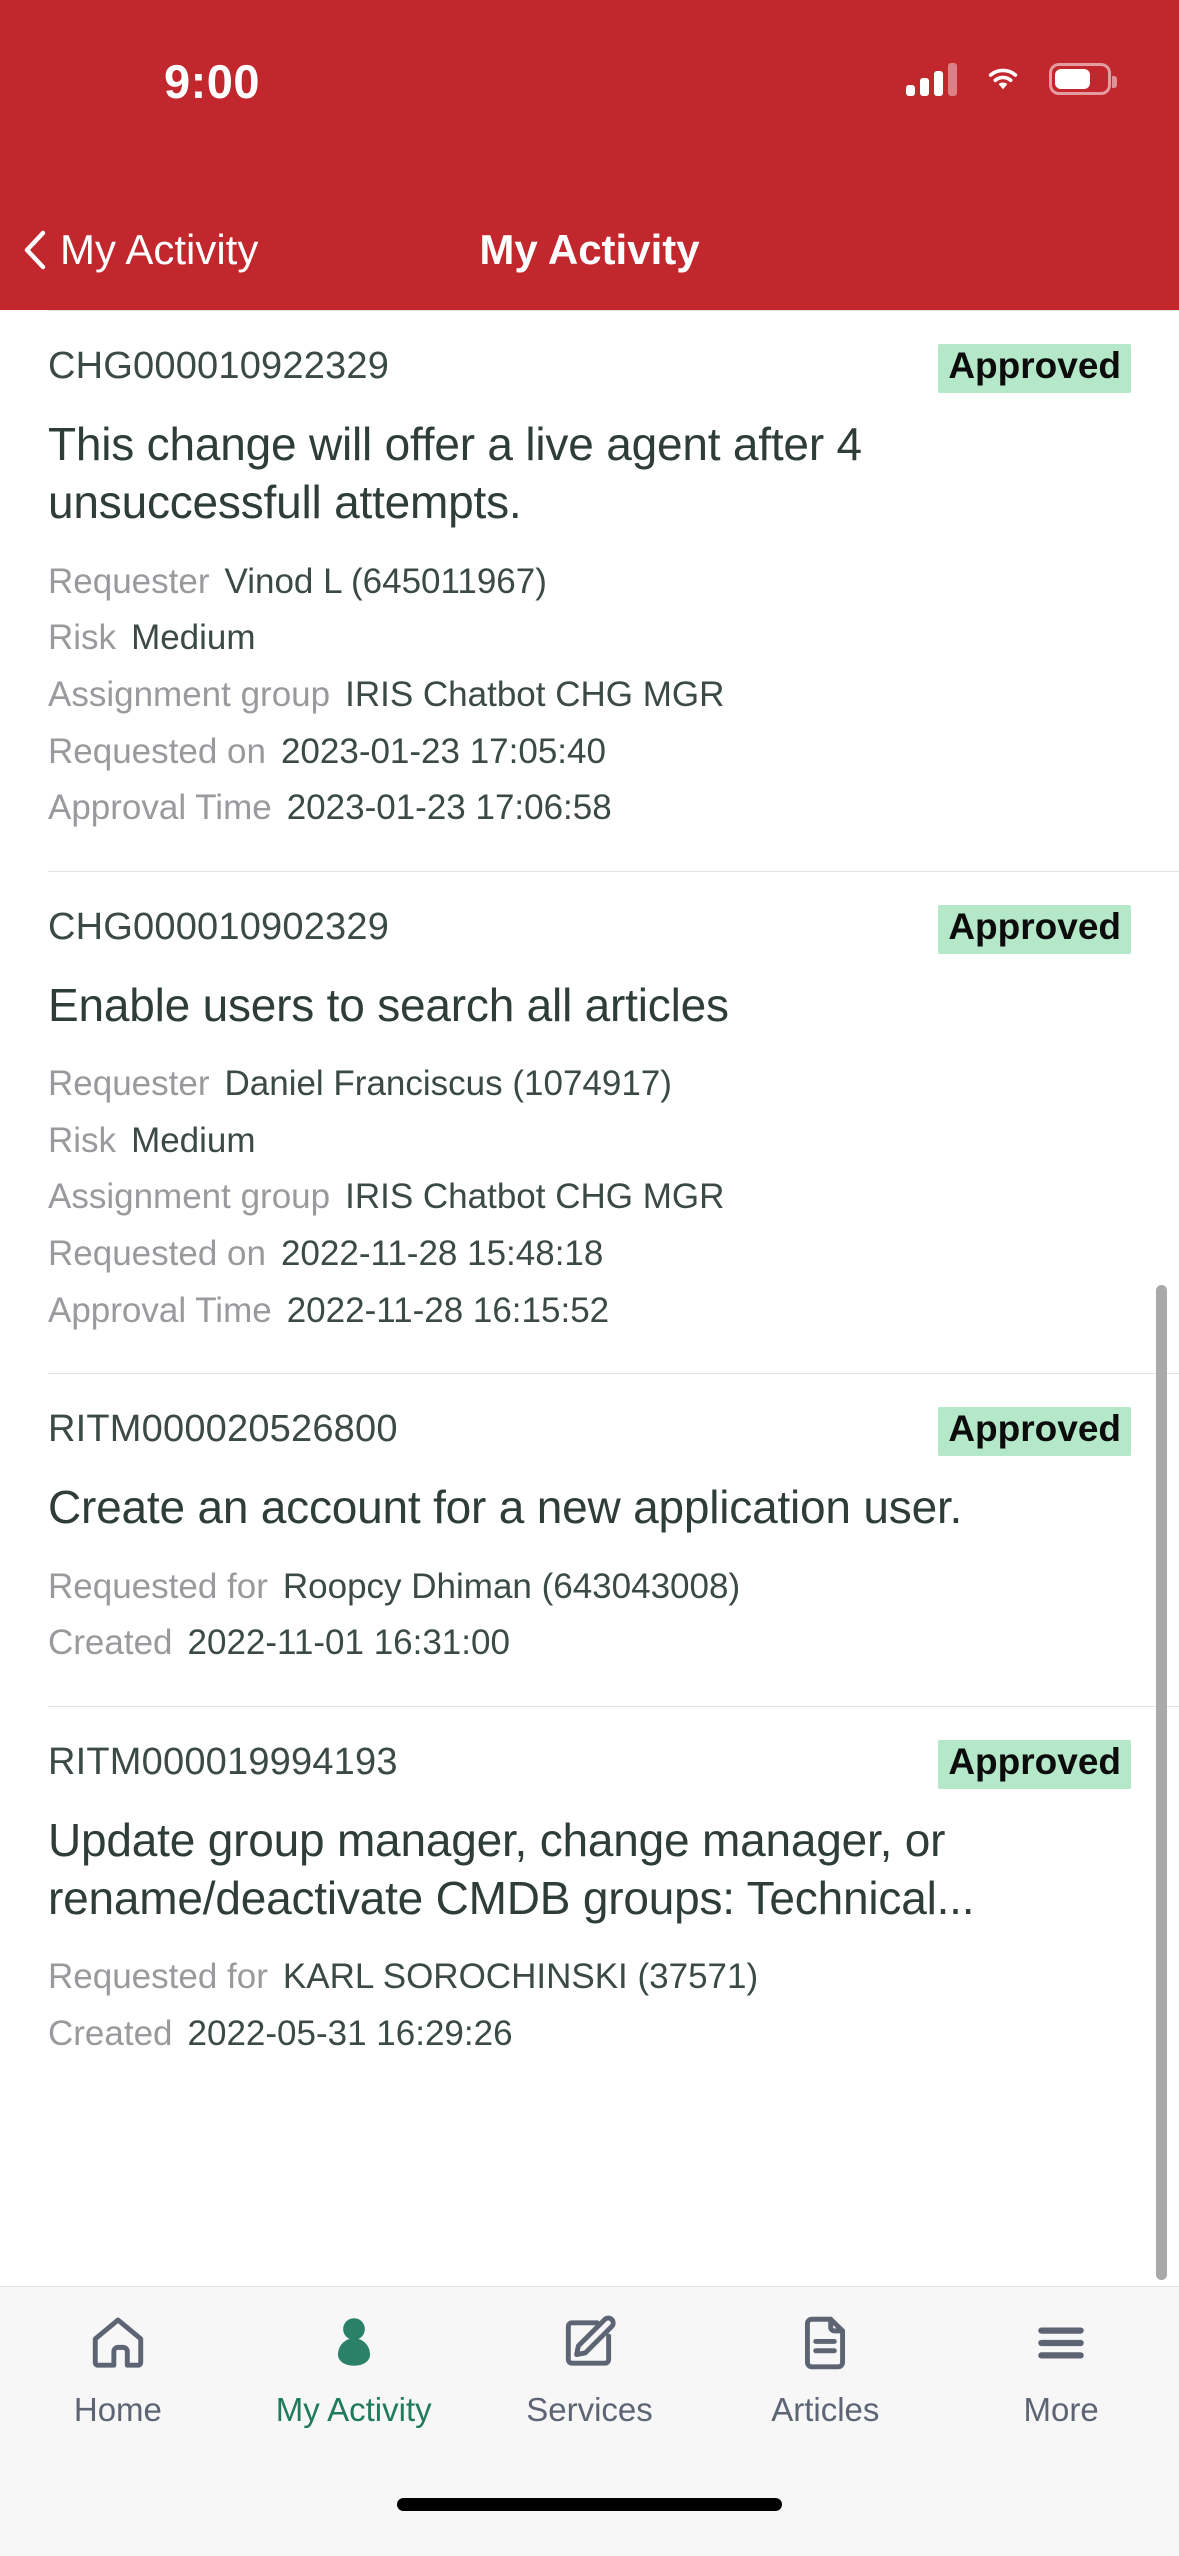 The image size is (1179, 2556). What do you see at coordinates (825, 2409) in the screenshot?
I see `tab-label: Articles` at bounding box center [825, 2409].